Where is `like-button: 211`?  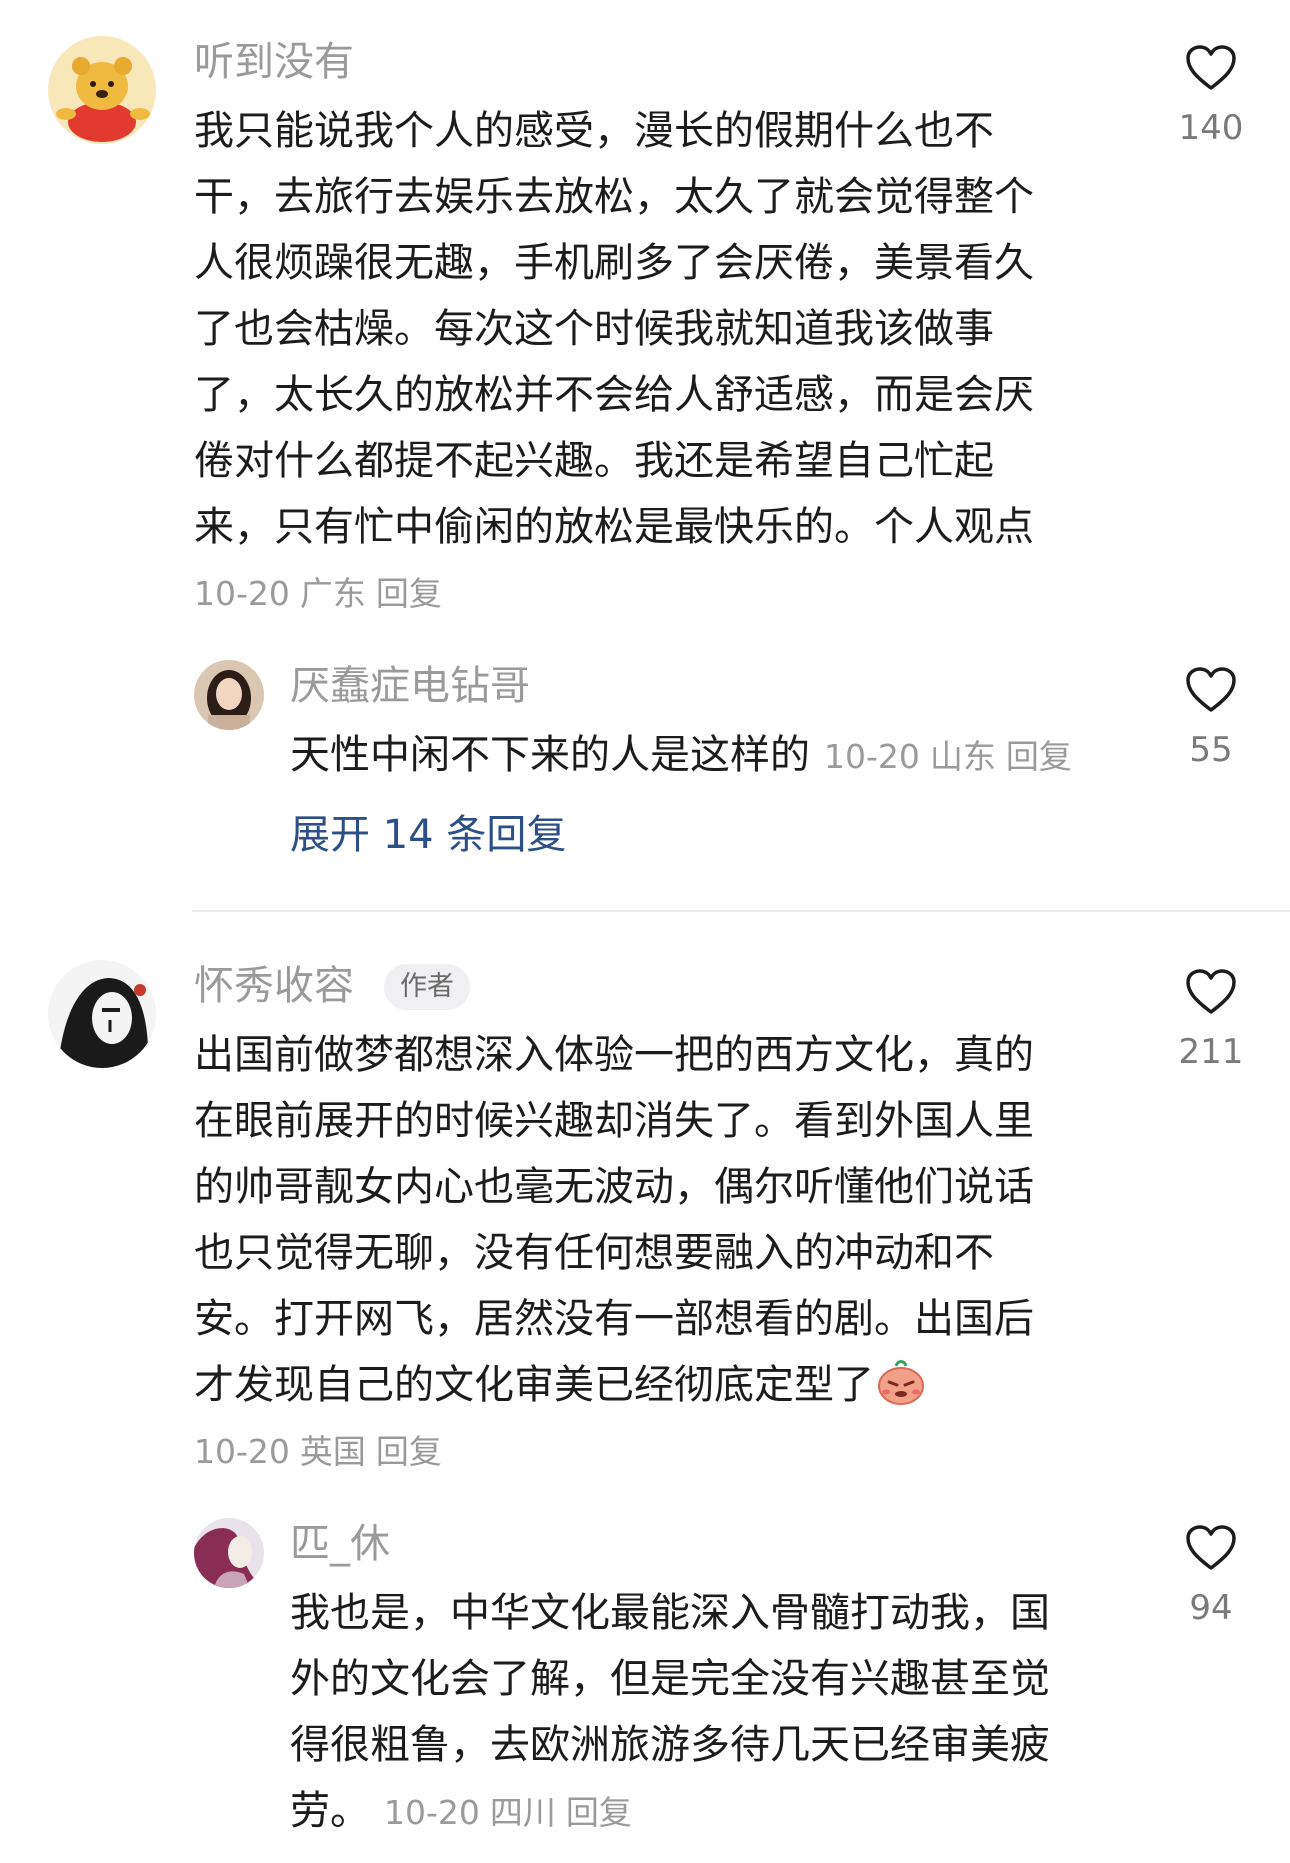 like-button: 211 is located at coordinates (1211, 1020).